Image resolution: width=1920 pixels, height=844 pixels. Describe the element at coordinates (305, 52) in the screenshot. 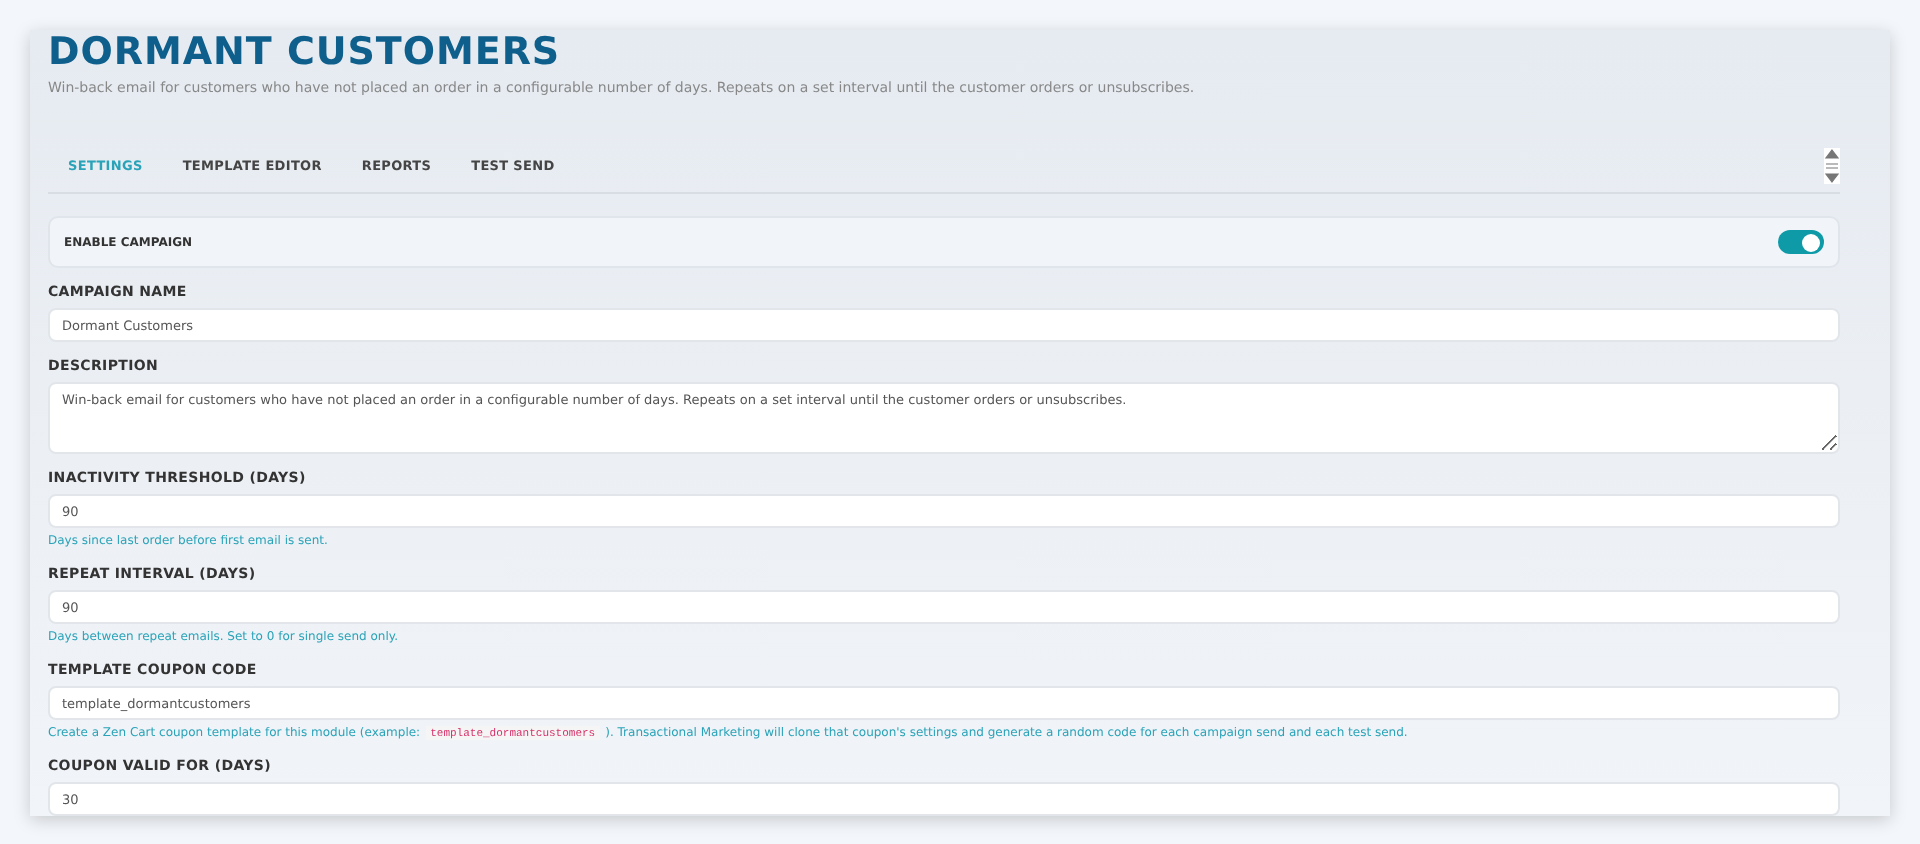

I see `page-title: DORMANT CUSTOMERS` at that location.